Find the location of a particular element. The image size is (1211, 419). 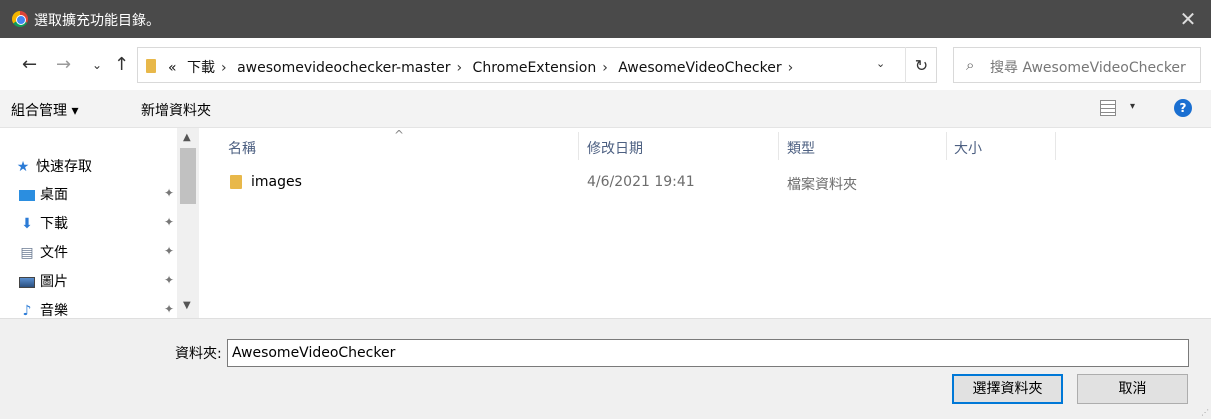

window-title: 選取擴充功能目錄。 is located at coordinates (97, 21).